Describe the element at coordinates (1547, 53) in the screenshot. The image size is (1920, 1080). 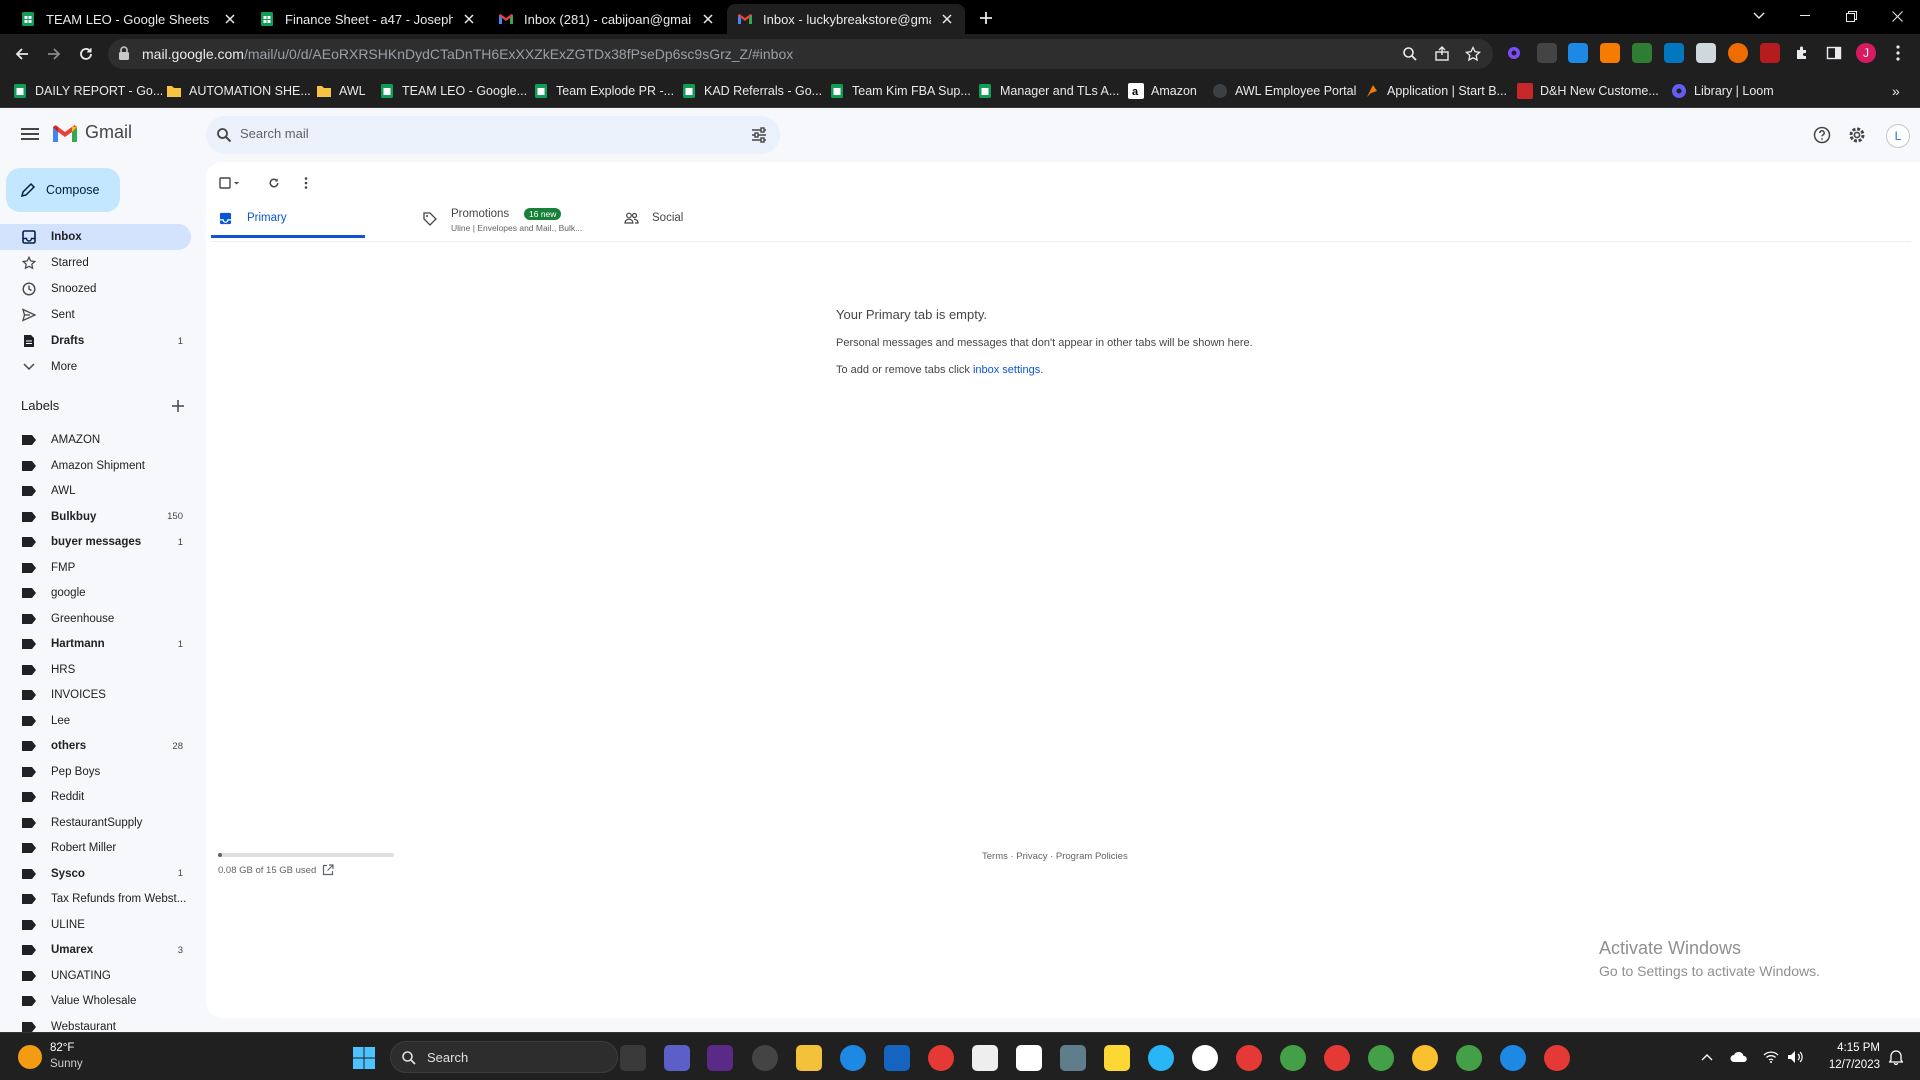
I see `extension-off-icon` at that location.